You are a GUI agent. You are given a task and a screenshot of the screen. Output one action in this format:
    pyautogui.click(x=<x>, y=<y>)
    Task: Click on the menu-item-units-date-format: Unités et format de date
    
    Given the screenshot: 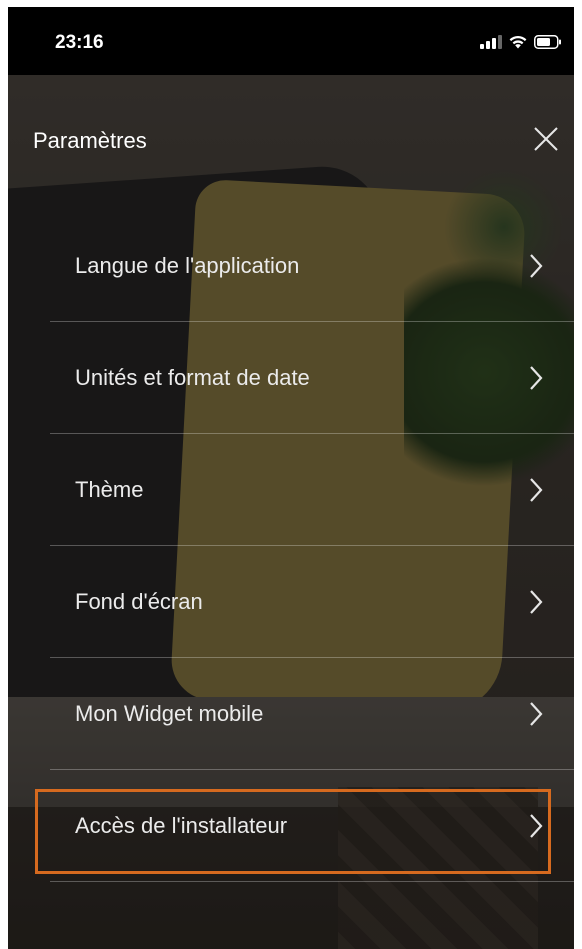 What is the action you would take?
    pyautogui.click(x=291, y=378)
    